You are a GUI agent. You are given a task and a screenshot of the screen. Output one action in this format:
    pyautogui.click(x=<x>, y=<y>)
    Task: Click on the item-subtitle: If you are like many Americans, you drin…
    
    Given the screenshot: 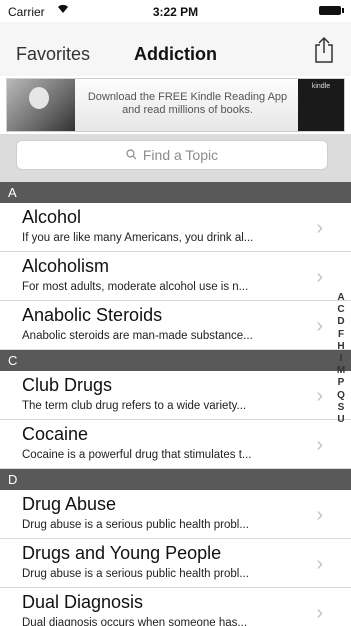 What is the action you would take?
    pyautogui.click(x=138, y=238)
    